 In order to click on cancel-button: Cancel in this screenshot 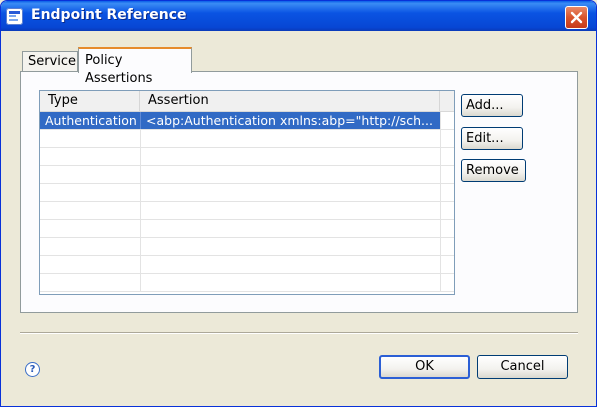, I will do `click(522, 367)`.